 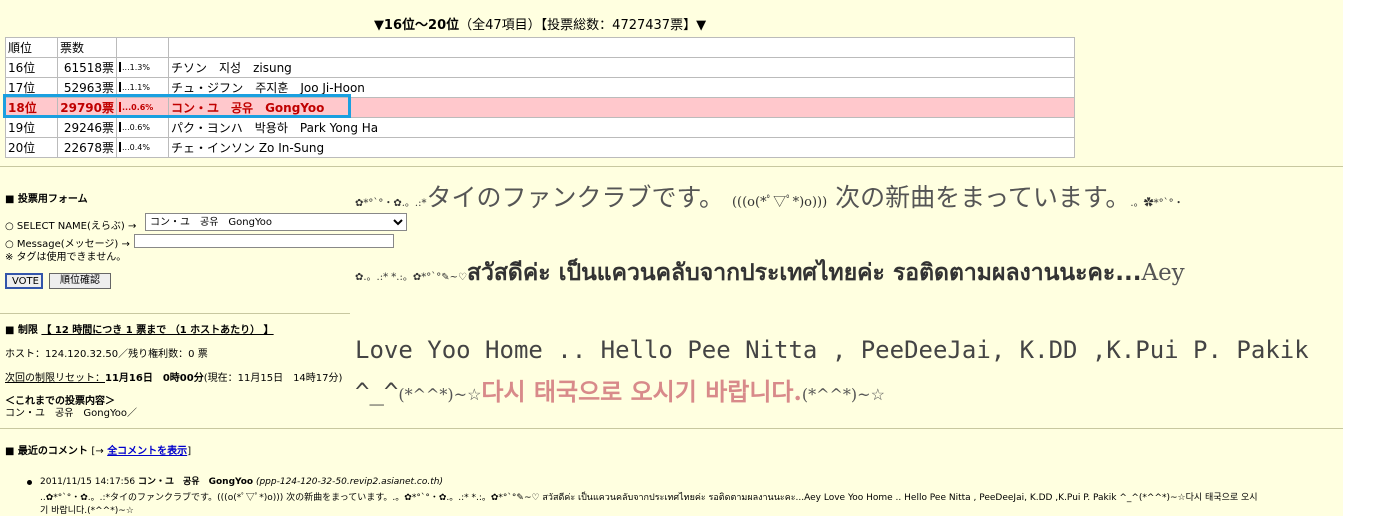 What do you see at coordinates (31, 67) in the screenshot?
I see `rank-cell: 16位` at bounding box center [31, 67].